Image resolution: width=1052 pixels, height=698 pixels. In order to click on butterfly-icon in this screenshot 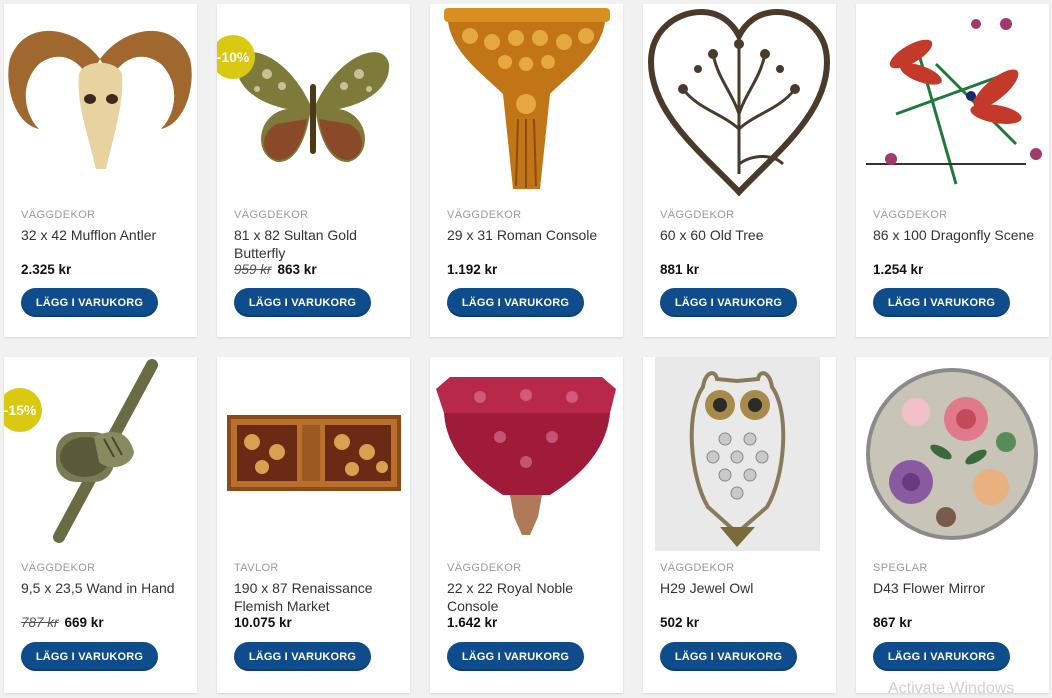, I will do `click(313, 101)`.